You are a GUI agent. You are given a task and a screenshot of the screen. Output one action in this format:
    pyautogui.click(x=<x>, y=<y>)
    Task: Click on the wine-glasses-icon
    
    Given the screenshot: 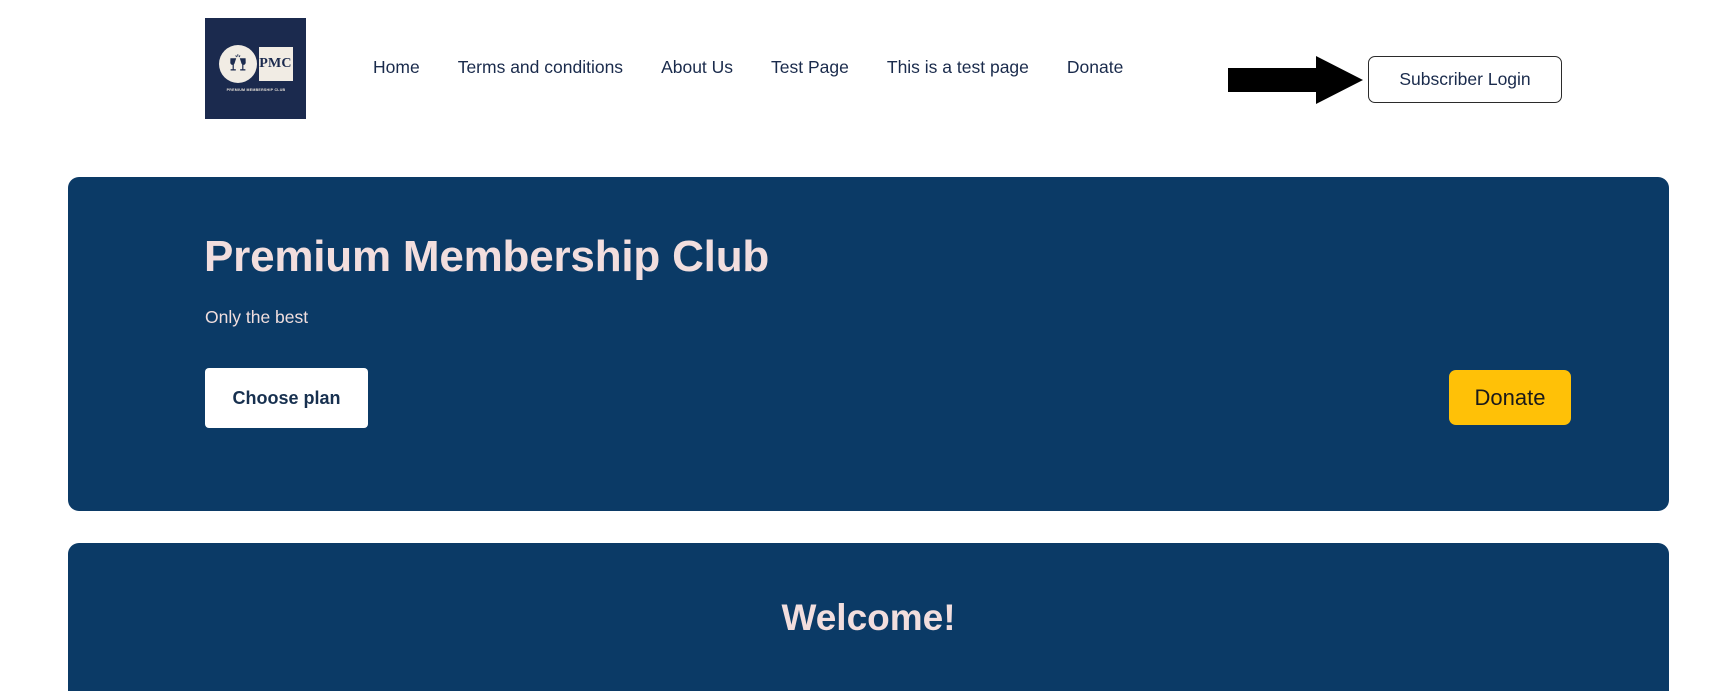 What is the action you would take?
    pyautogui.click(x=237, y=64)
    